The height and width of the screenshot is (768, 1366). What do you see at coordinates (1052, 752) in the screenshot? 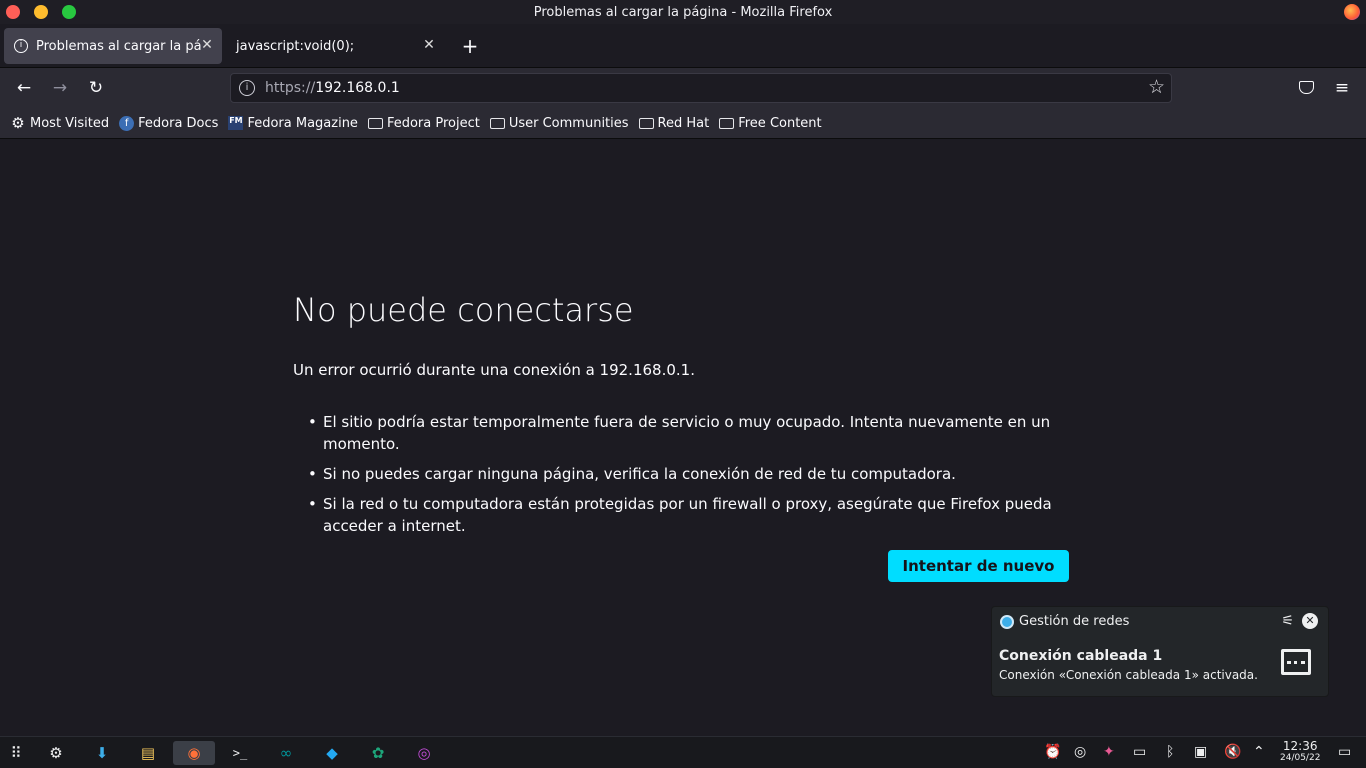
I see `alarm-icon: ⏰` at bounding box center [1052, 752].